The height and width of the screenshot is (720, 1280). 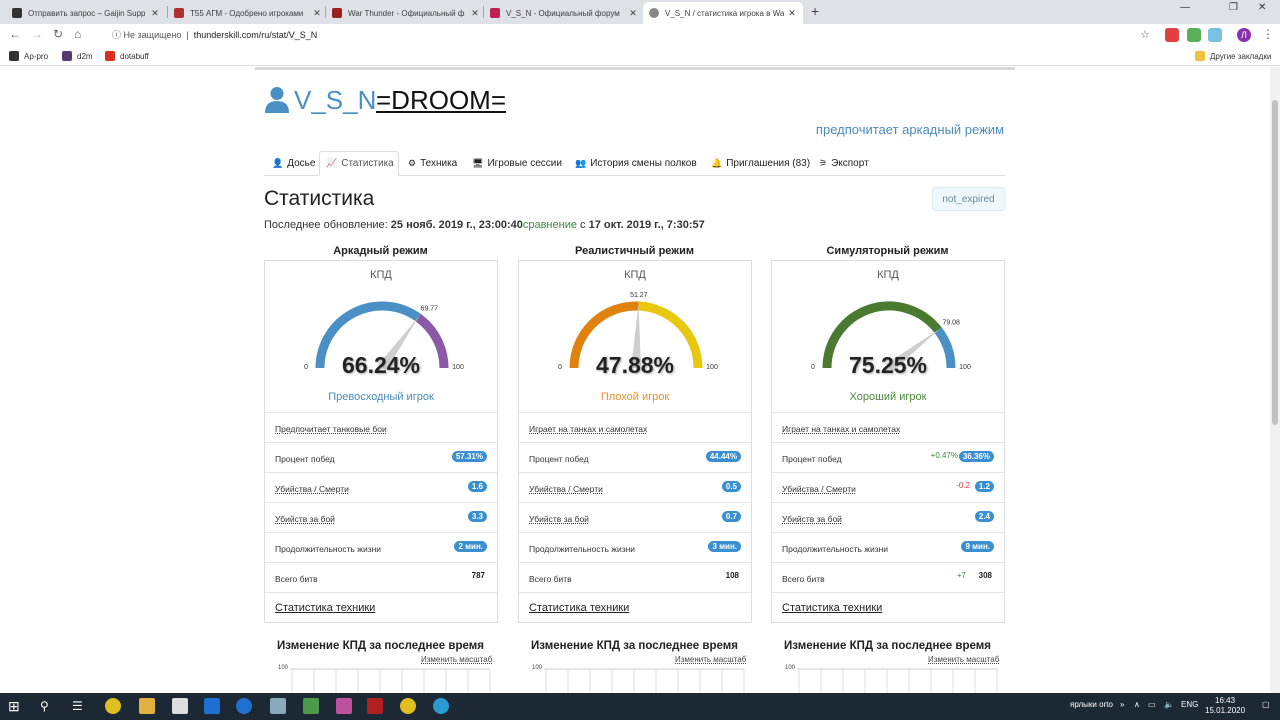 I want to click on close-window-icon: ✕, so click(x=1262, y=7).